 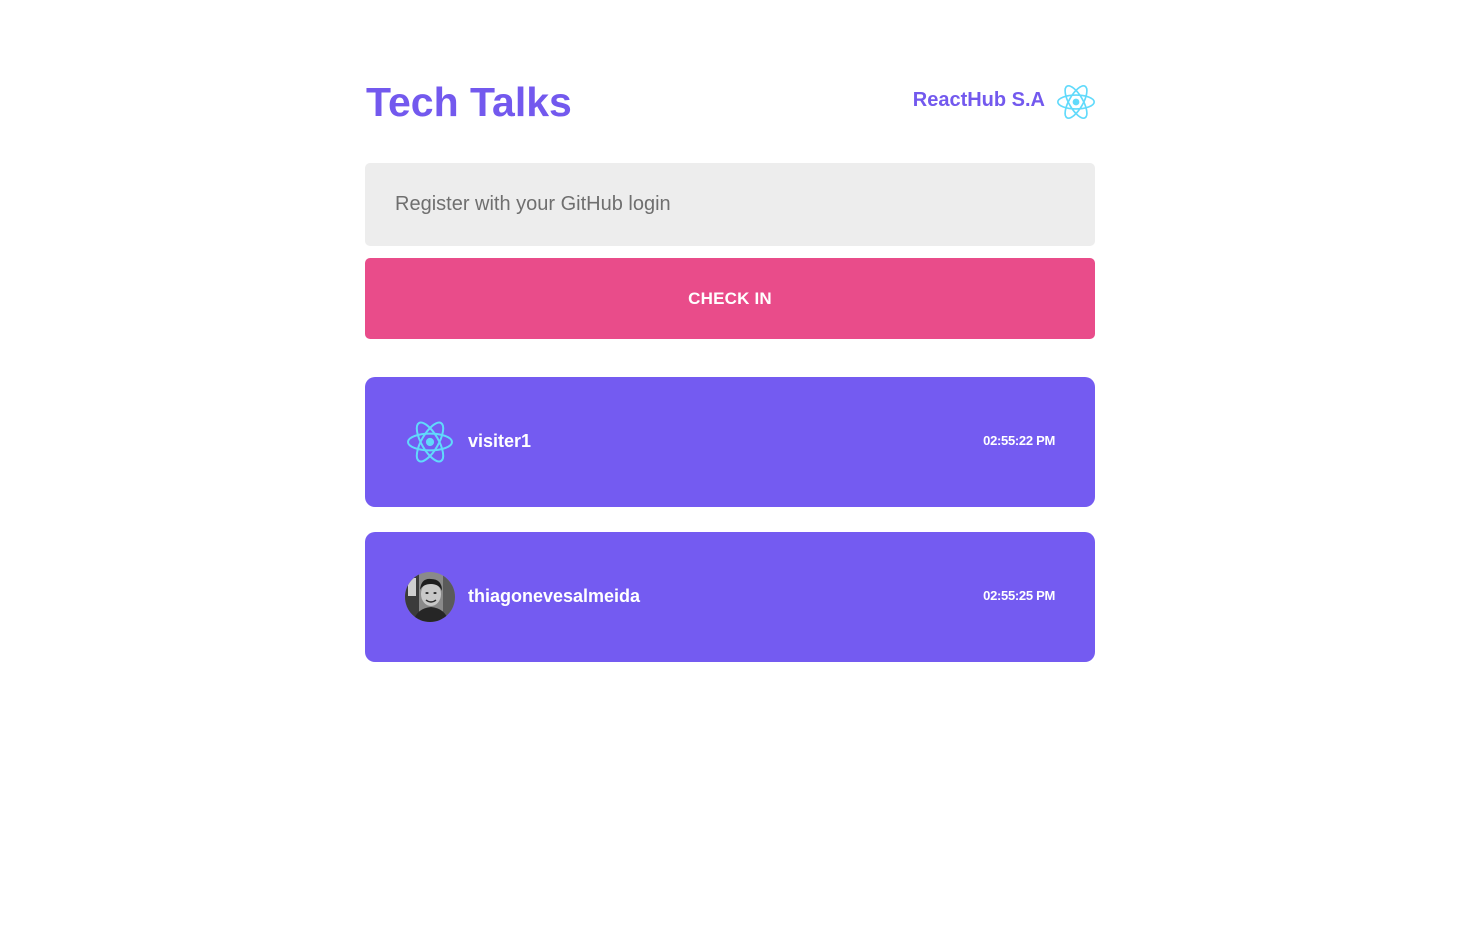 What do you see at coordinates (730, 298) in the screenshot?
I see `check-in-button: CHECK IN` at bounding box center [730, 298].